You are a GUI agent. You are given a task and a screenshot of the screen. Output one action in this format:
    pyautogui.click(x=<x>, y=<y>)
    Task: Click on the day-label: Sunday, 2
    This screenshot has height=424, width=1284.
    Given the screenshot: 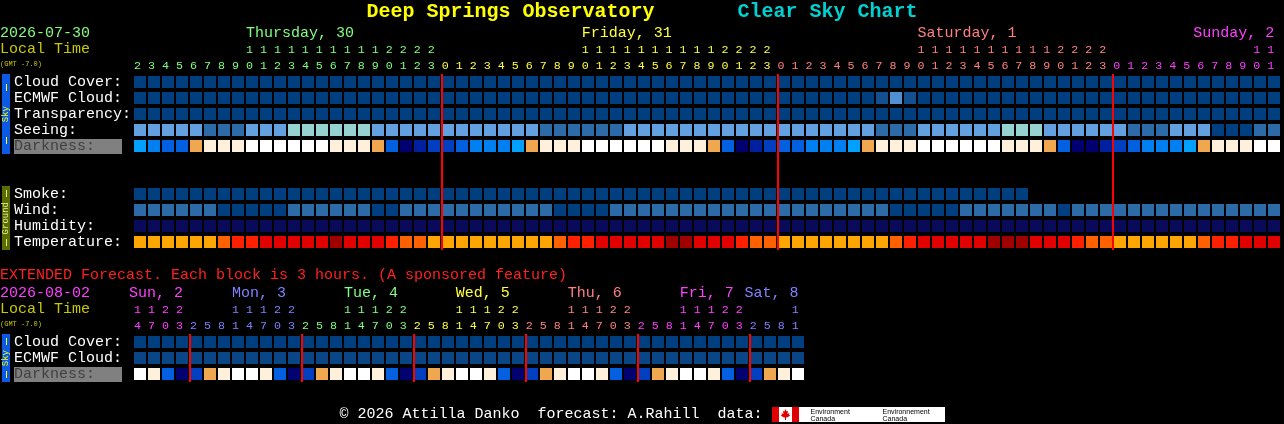 What is the action you would take?
    pyautogui.click(x=1234, y=34)
    